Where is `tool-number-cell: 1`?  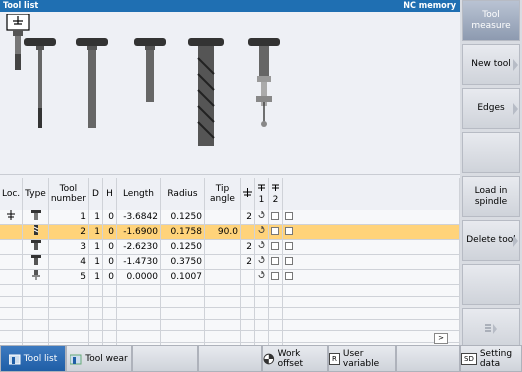 tool-number-cell: 1 is located at coordinates (68, 217).